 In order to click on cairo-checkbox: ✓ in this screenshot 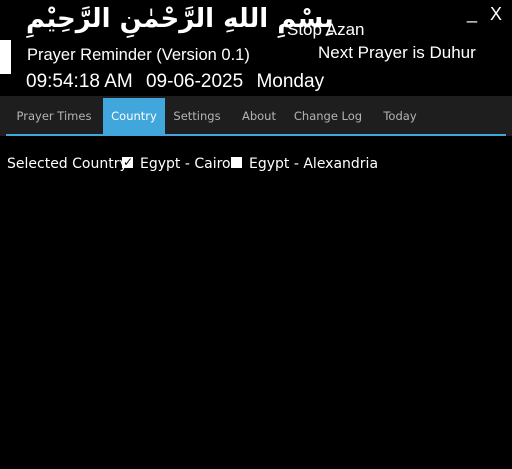, I will do `click(128, 162)`.